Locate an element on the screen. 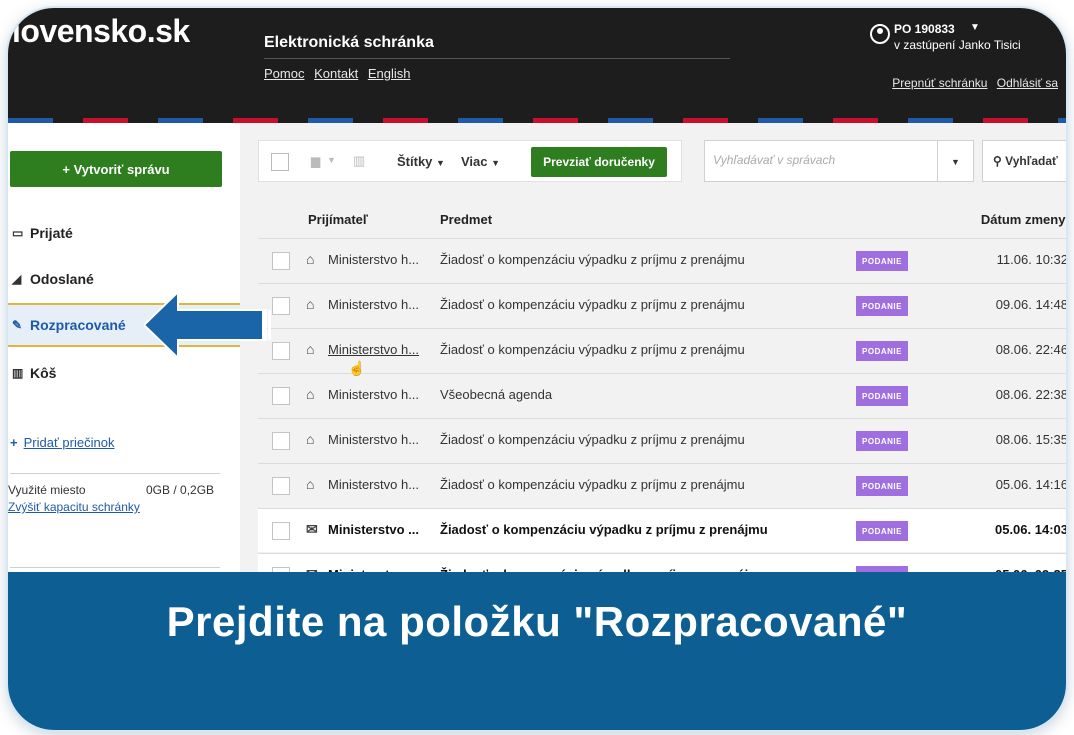 This screenshot has height=735, width=1074. create-message-button: + Vytvoriť správu is located at coordinates (116, 169).